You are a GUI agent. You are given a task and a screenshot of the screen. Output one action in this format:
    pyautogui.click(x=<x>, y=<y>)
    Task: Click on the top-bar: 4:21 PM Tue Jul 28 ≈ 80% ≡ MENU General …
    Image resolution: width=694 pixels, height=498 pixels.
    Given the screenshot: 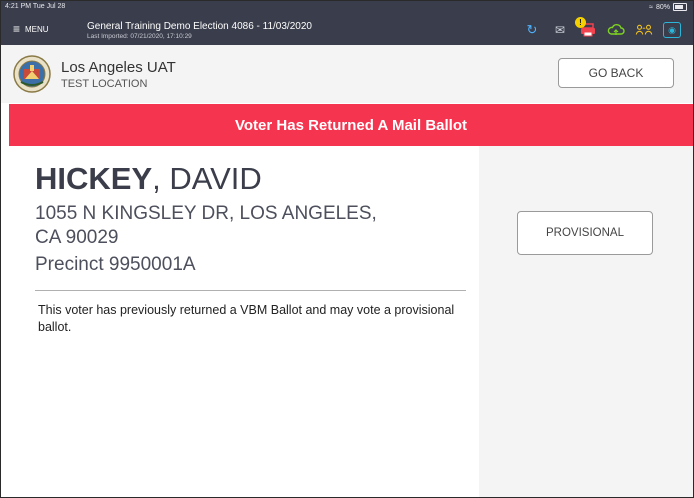 What is the action you would take?
    pyautogui.click(x=347, y=23)
    